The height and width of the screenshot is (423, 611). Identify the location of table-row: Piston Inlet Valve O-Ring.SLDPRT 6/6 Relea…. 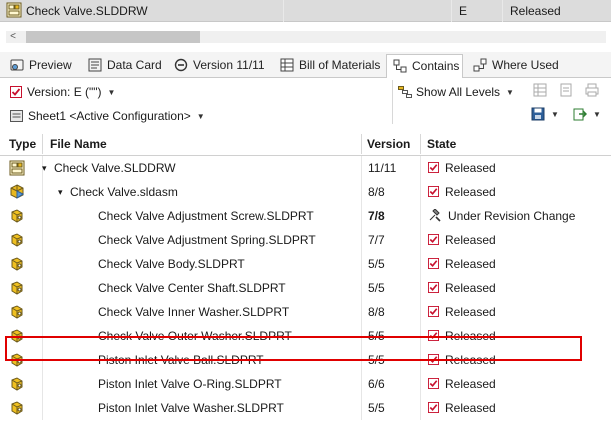
(305, 384).